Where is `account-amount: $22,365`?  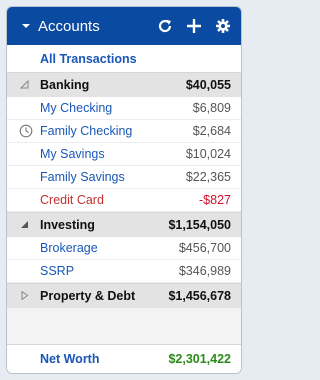 account-amount: $22,365 is located at coordinates (208, 177).